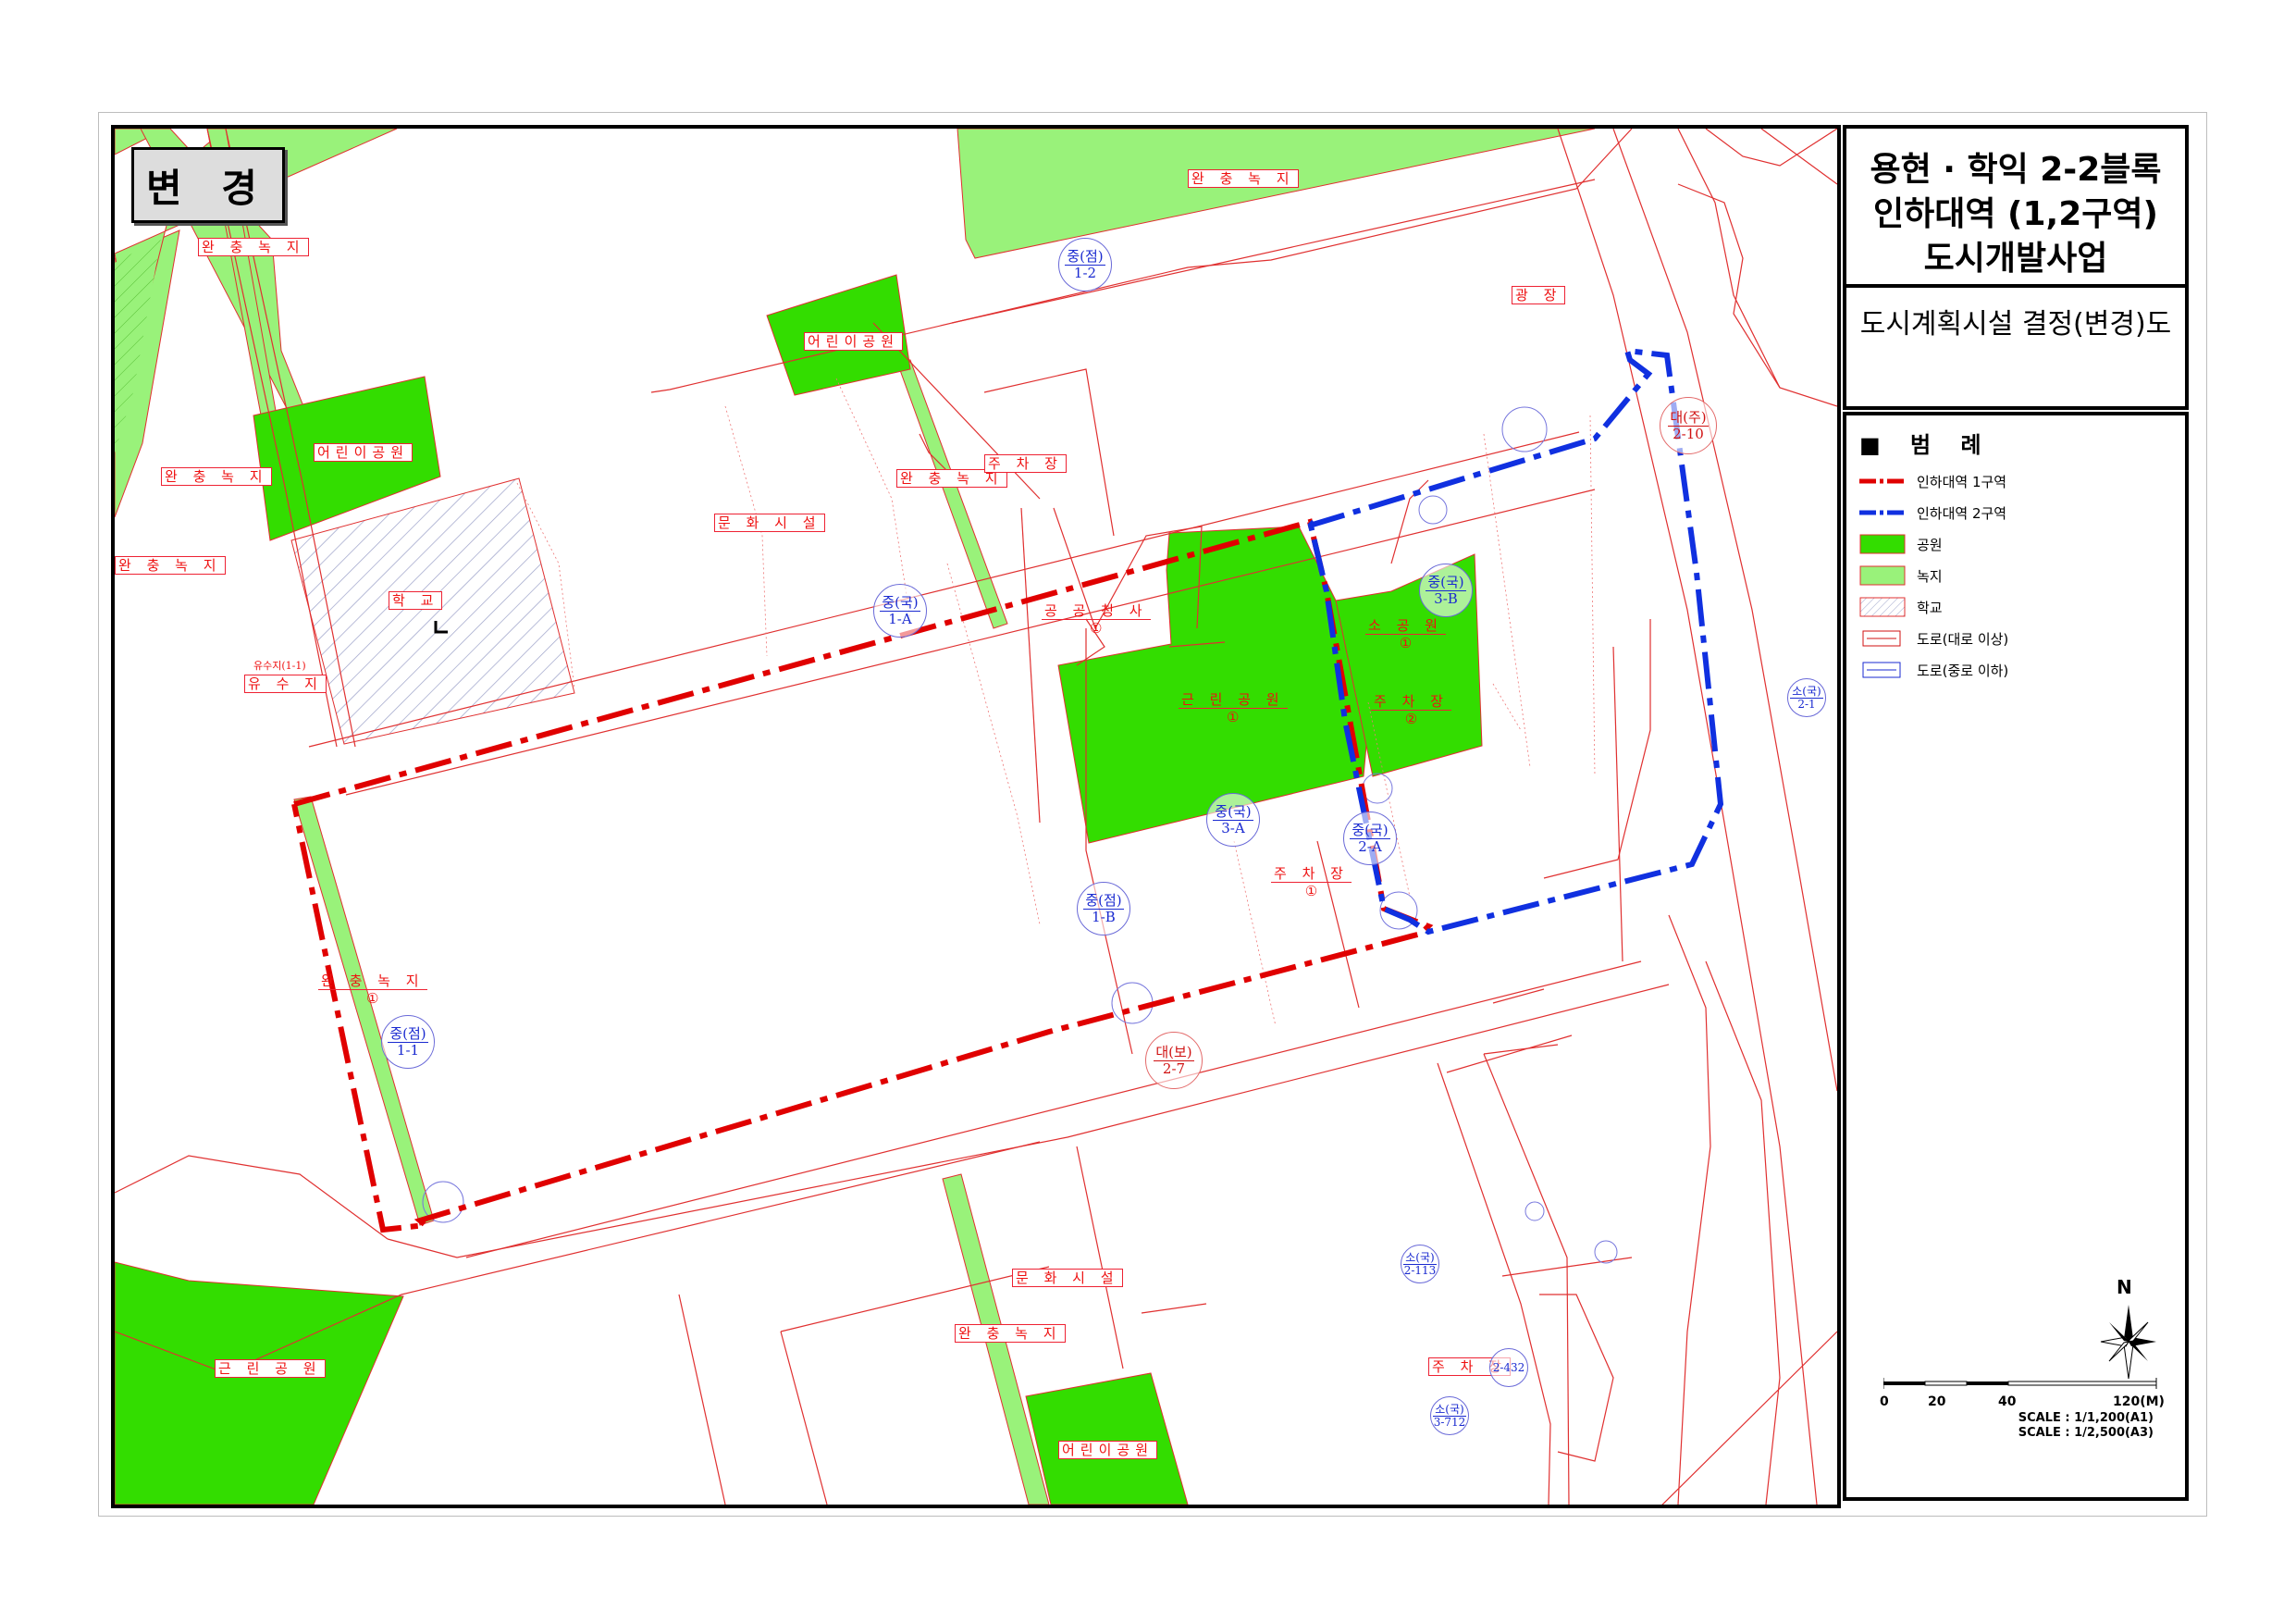 The height and width of the screenshot is (1623, 2296). What do you see at coordinates (416, 600) in the screenshot?
I see `label-school: 학 교` at bounding box center [416, 600].